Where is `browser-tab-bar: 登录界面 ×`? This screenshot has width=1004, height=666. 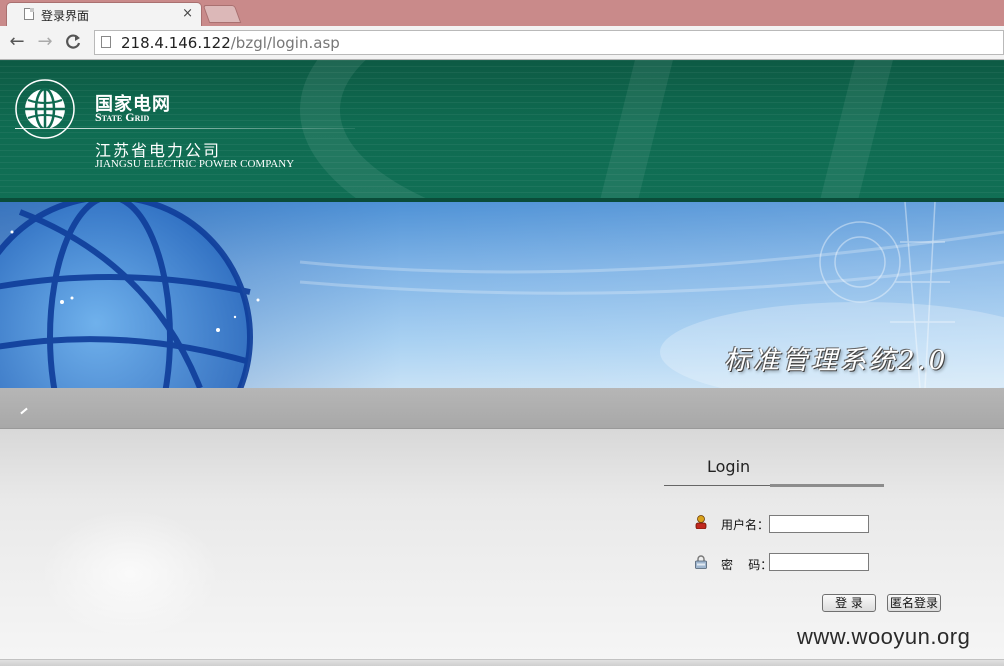 browser-tab-bar: 登录界面 × is located at coordinates (502, 13).